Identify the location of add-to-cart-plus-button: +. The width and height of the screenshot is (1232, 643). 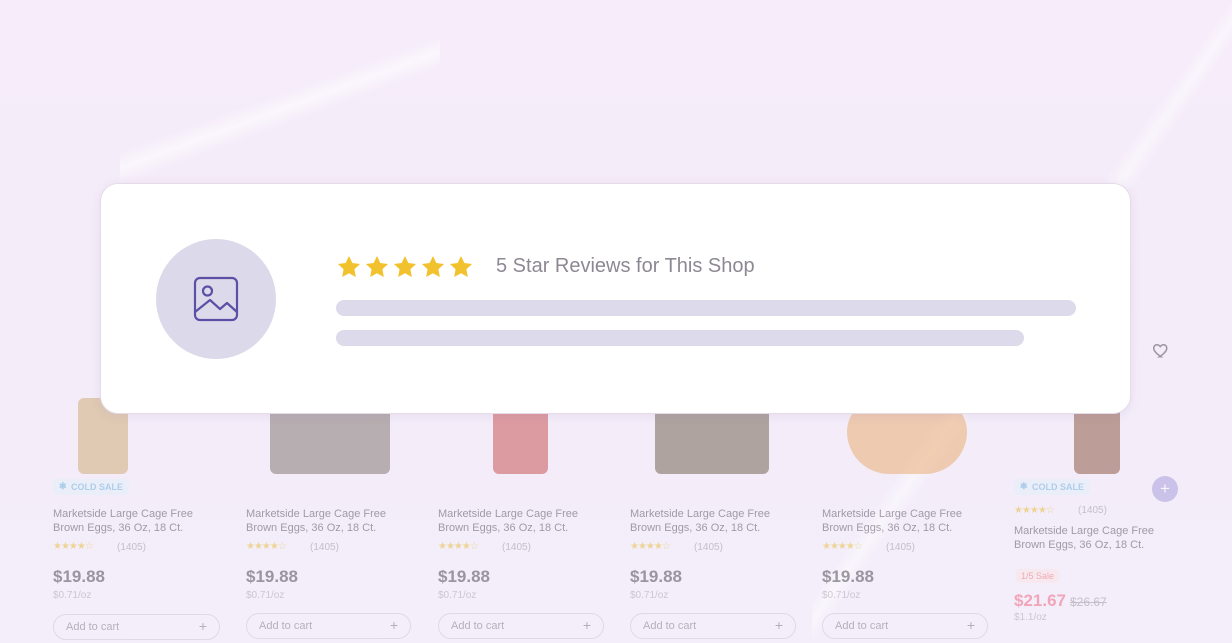
(1165, 489).